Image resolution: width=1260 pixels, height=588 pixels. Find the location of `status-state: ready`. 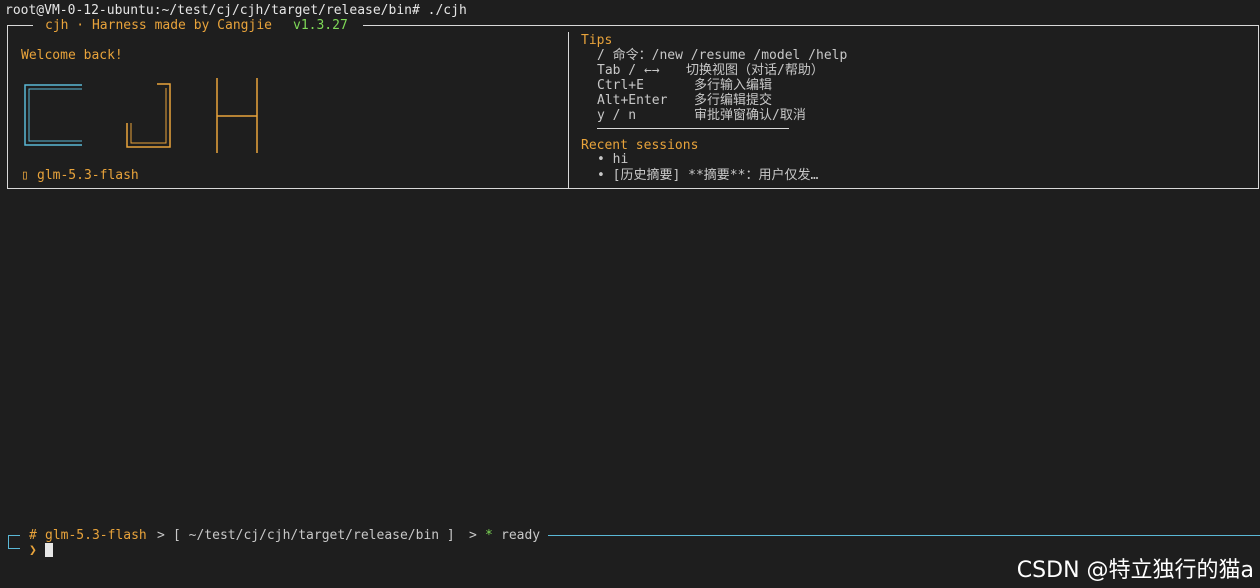

status-state: ready is located at coordinates (521, 535).